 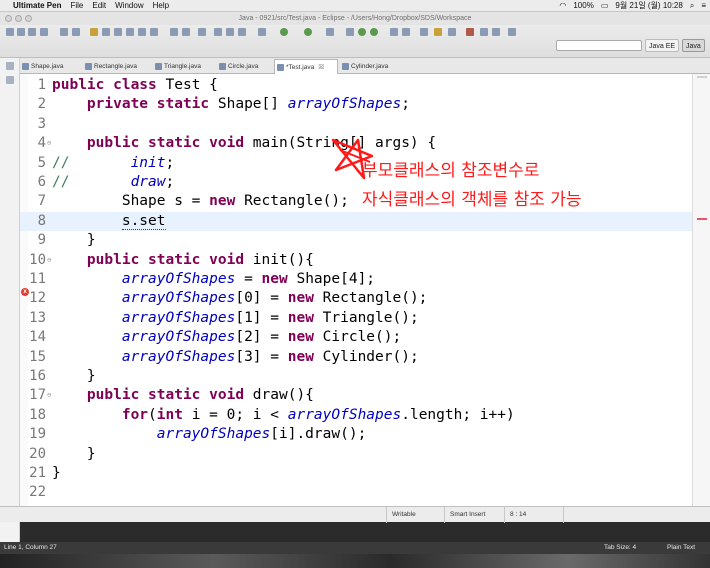 I want to click on code-token: draw(){, so click(x=283, y=395).